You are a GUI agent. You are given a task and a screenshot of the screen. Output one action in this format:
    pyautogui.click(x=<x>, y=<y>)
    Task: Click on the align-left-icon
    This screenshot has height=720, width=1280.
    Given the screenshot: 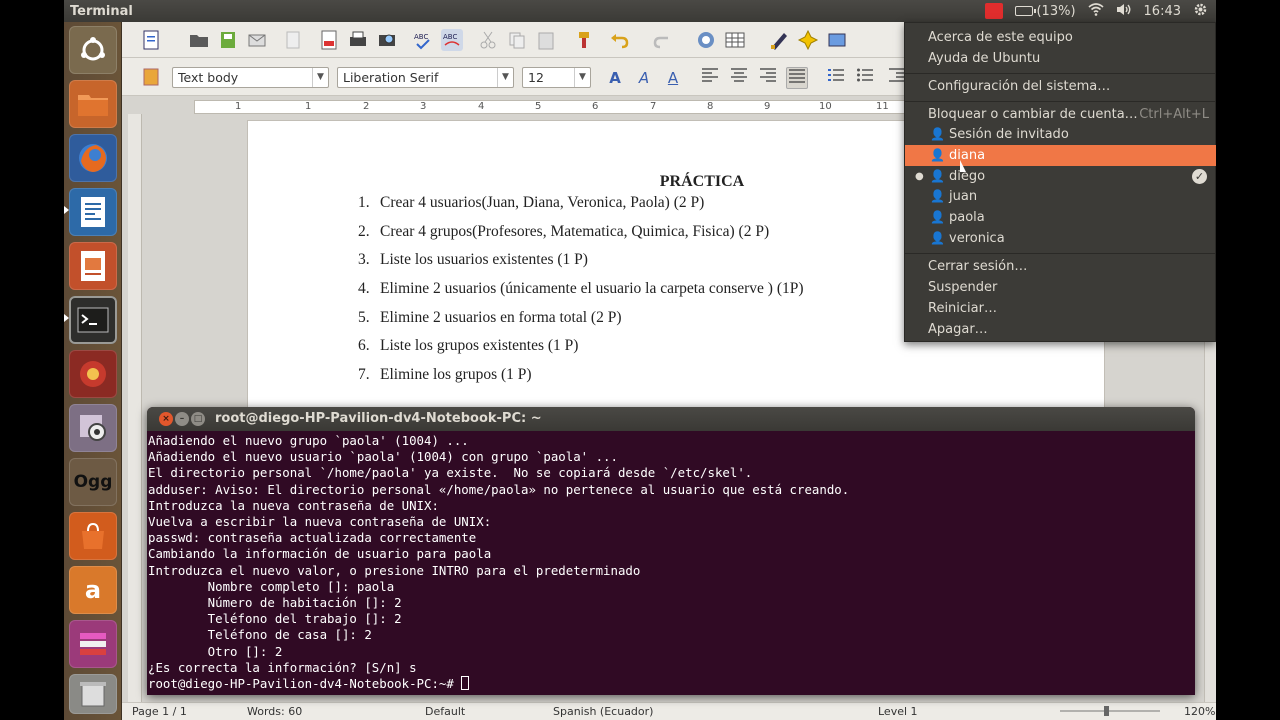 What is the action you would take?
    pyautogui.click(x=710, y=78)
    